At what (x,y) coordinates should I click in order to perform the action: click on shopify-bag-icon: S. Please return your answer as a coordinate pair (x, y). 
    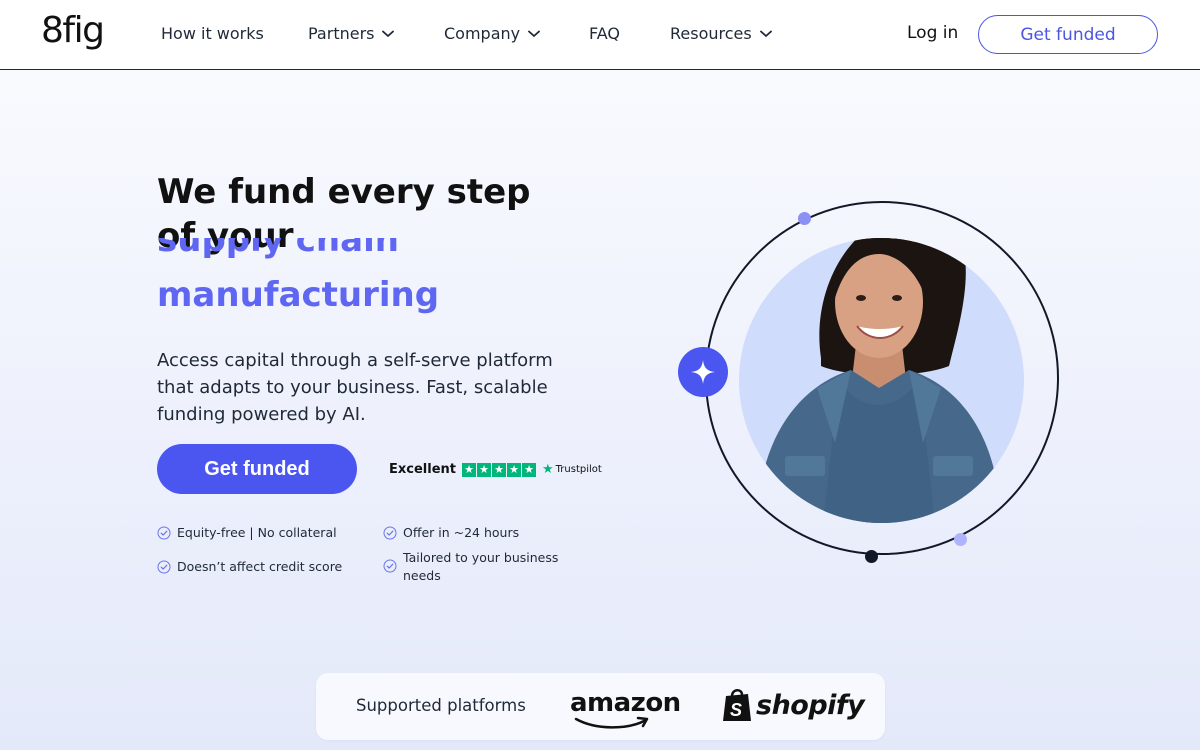
    Looking at the image, I should click on (737, 705).